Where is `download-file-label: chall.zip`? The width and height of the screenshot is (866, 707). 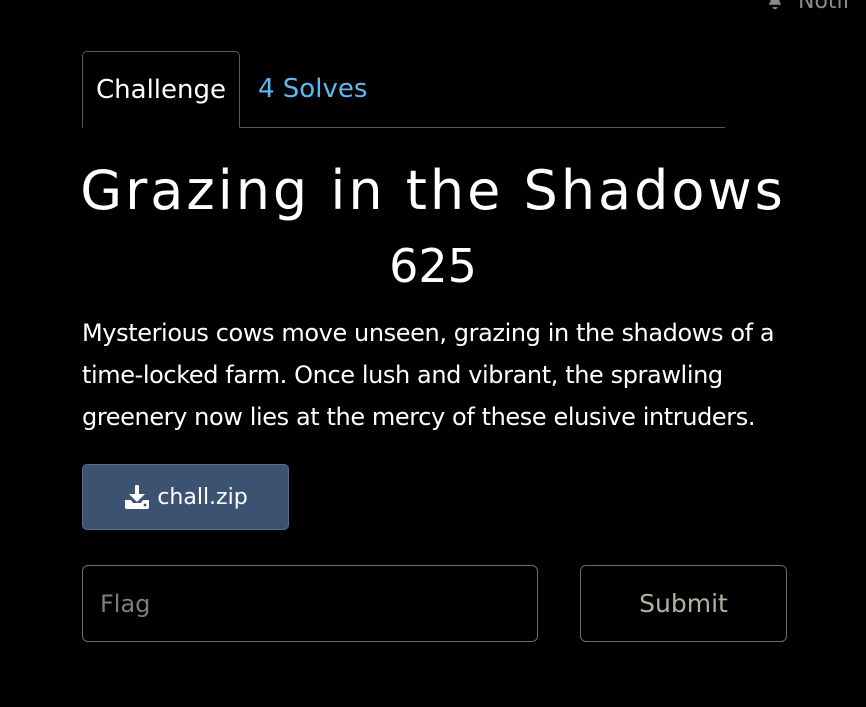
download-file-label: chall.zip is located at coordinates (202, 497).